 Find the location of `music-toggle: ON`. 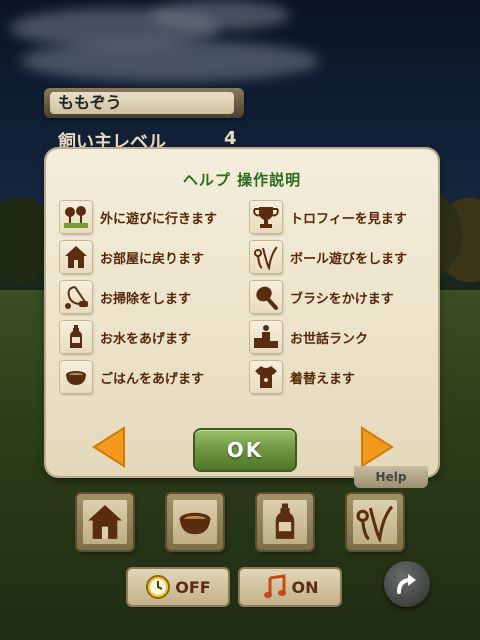

music-toggle: ON is located at coordinates (290, 587).